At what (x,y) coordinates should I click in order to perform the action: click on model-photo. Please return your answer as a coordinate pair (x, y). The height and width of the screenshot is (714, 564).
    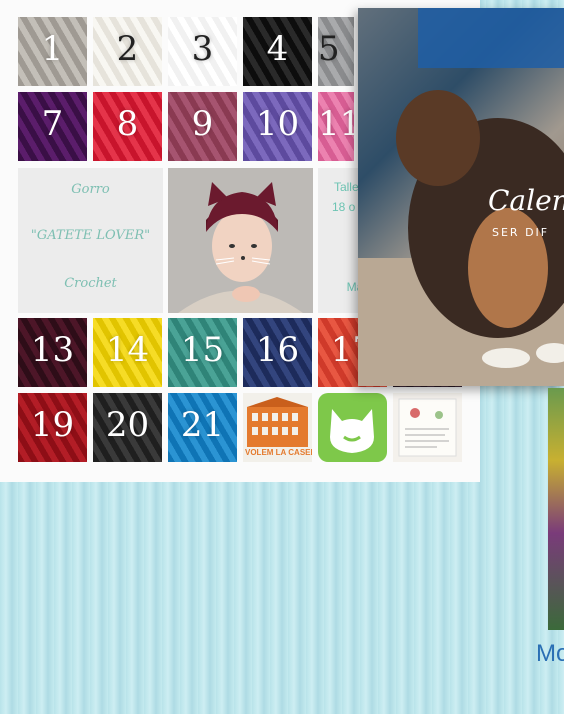
    Looking at the image, I should click on (240, 240).